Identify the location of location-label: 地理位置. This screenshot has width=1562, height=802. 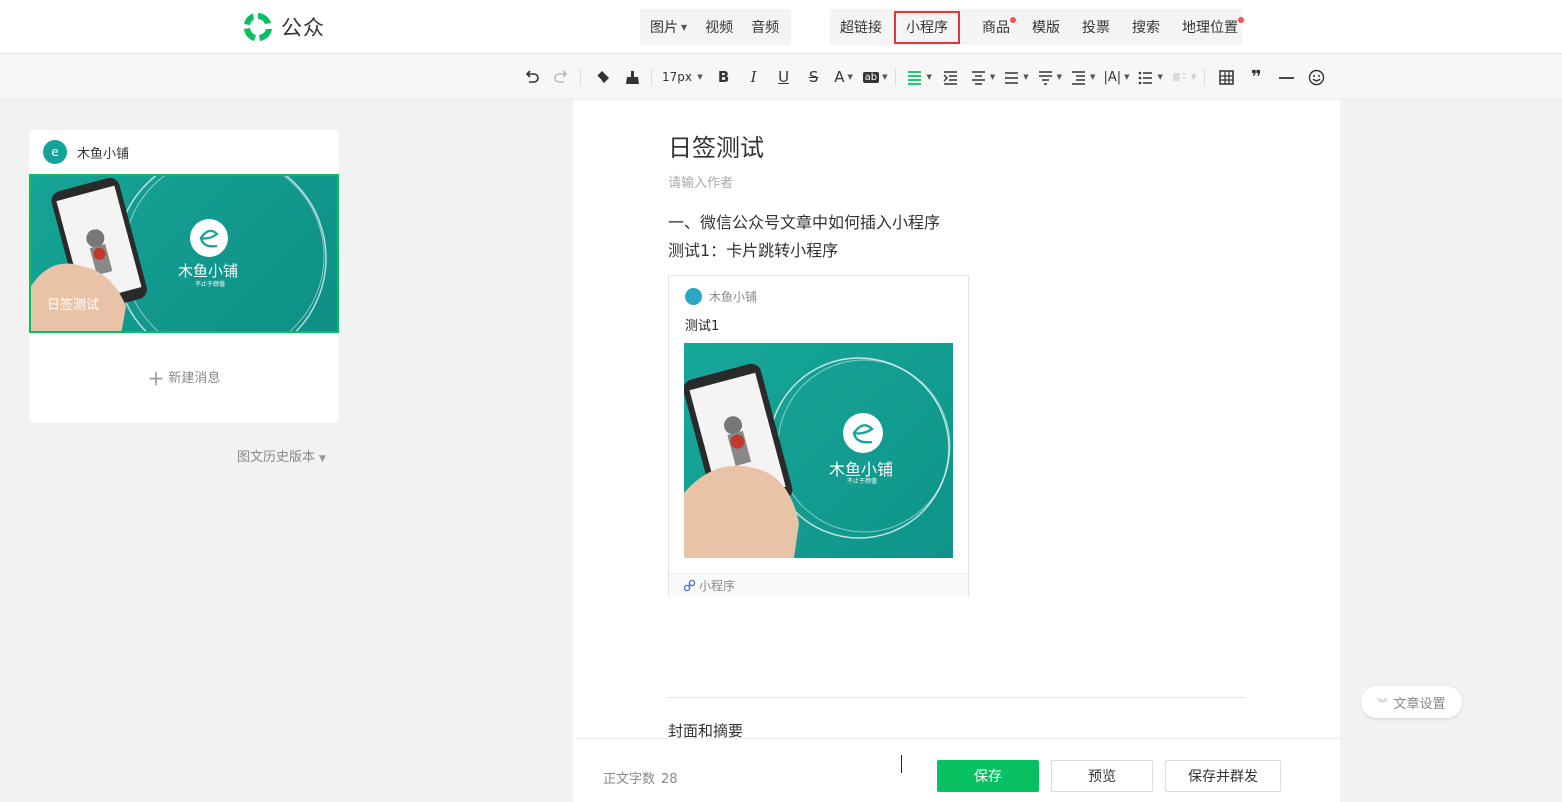
(1210, 28).